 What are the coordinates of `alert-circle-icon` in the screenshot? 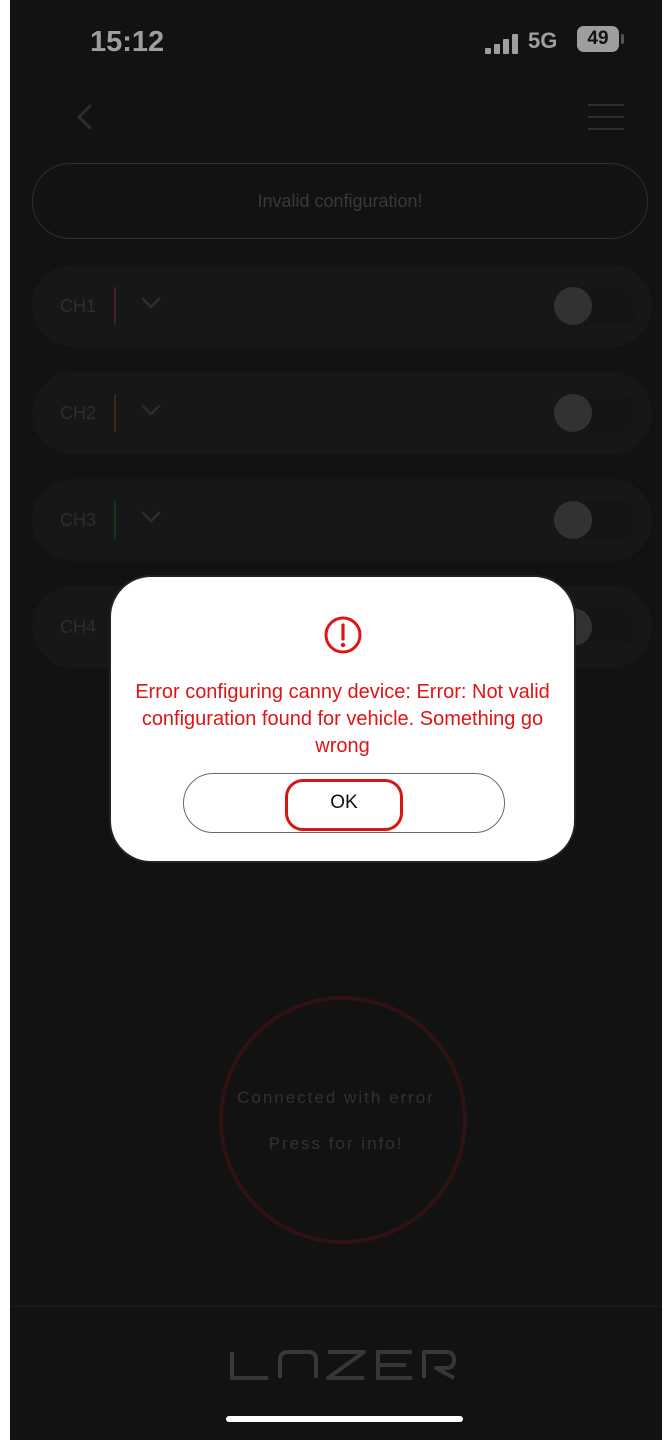 It's located at (343, 635).